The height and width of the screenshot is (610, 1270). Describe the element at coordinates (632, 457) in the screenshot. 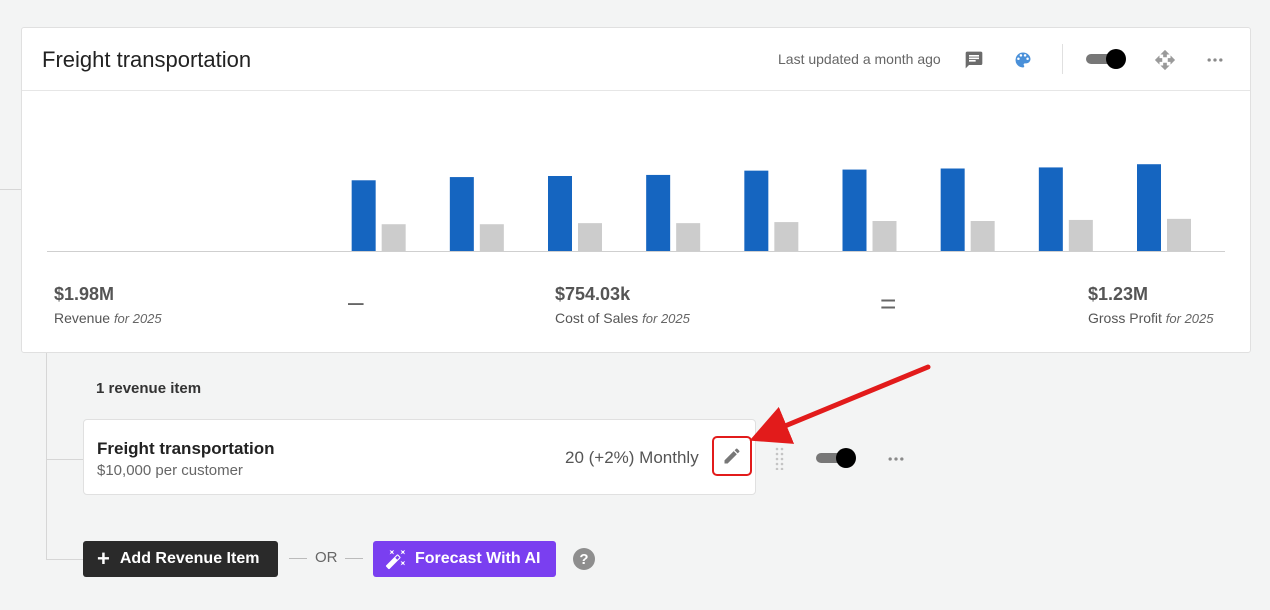

I see `revenue-item-rate: 20 (+2%) Monthly` at that location.